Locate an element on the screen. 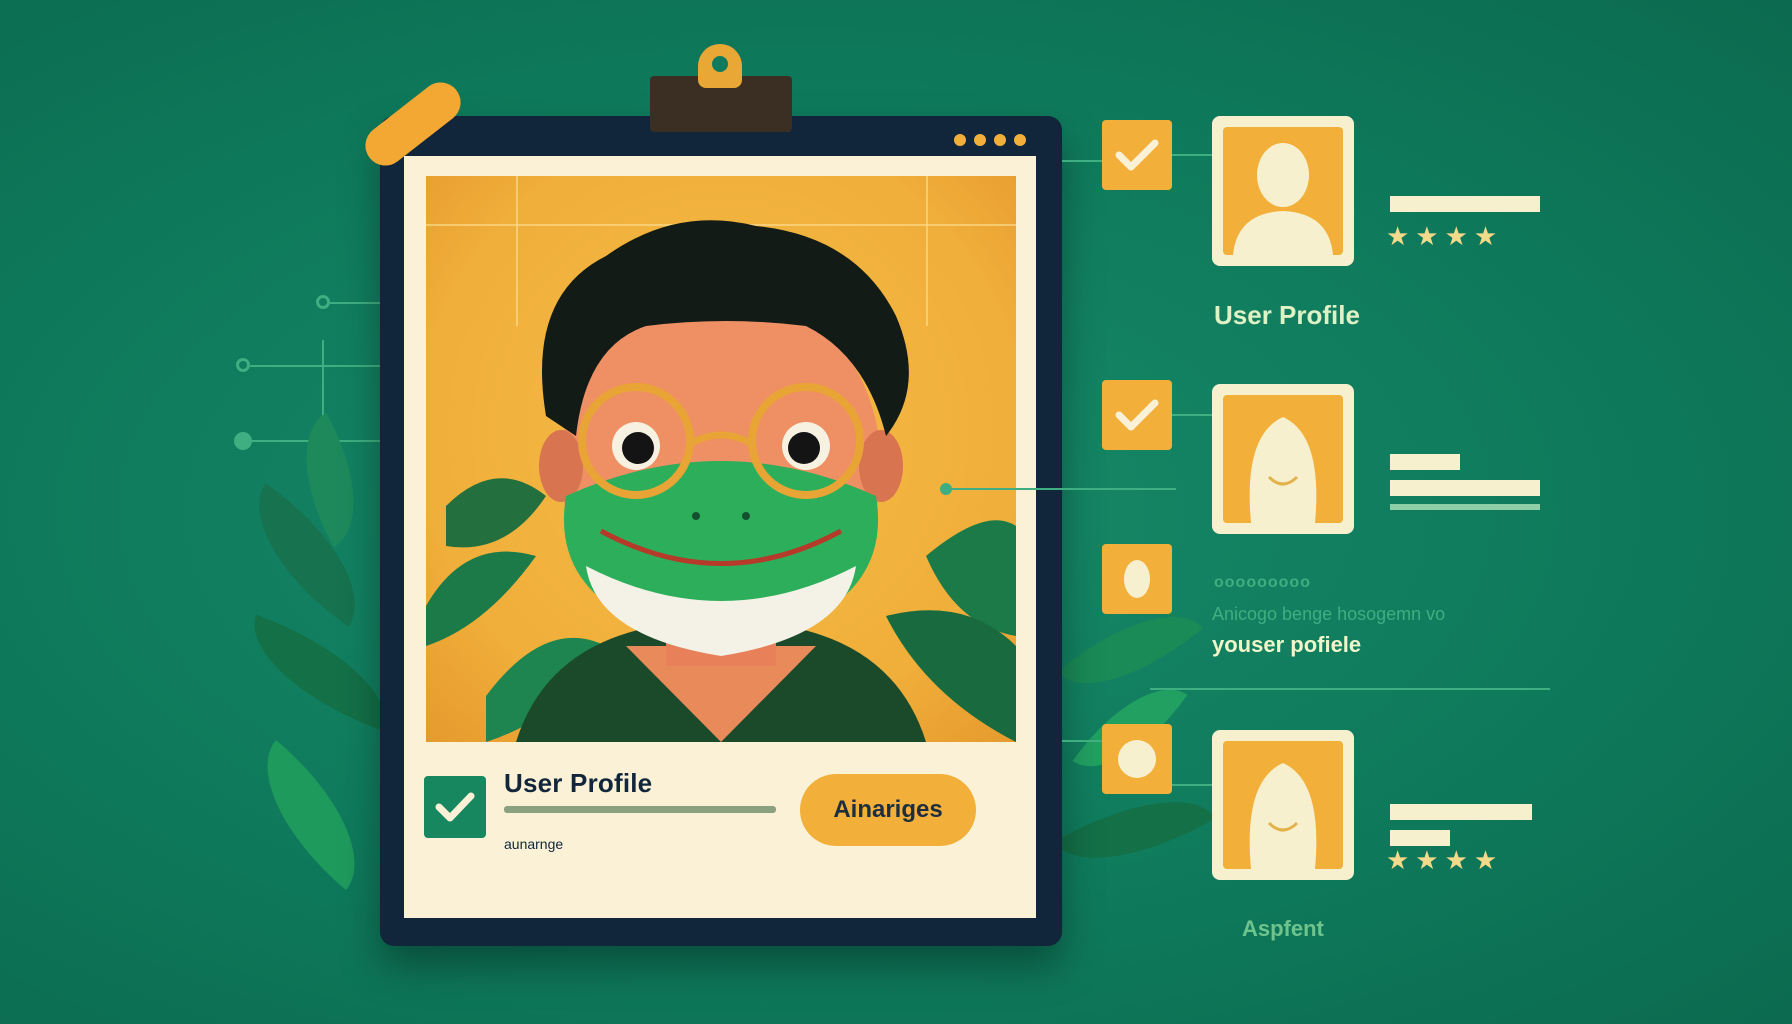  checkbox-checked is located at coordinates (455, 807).